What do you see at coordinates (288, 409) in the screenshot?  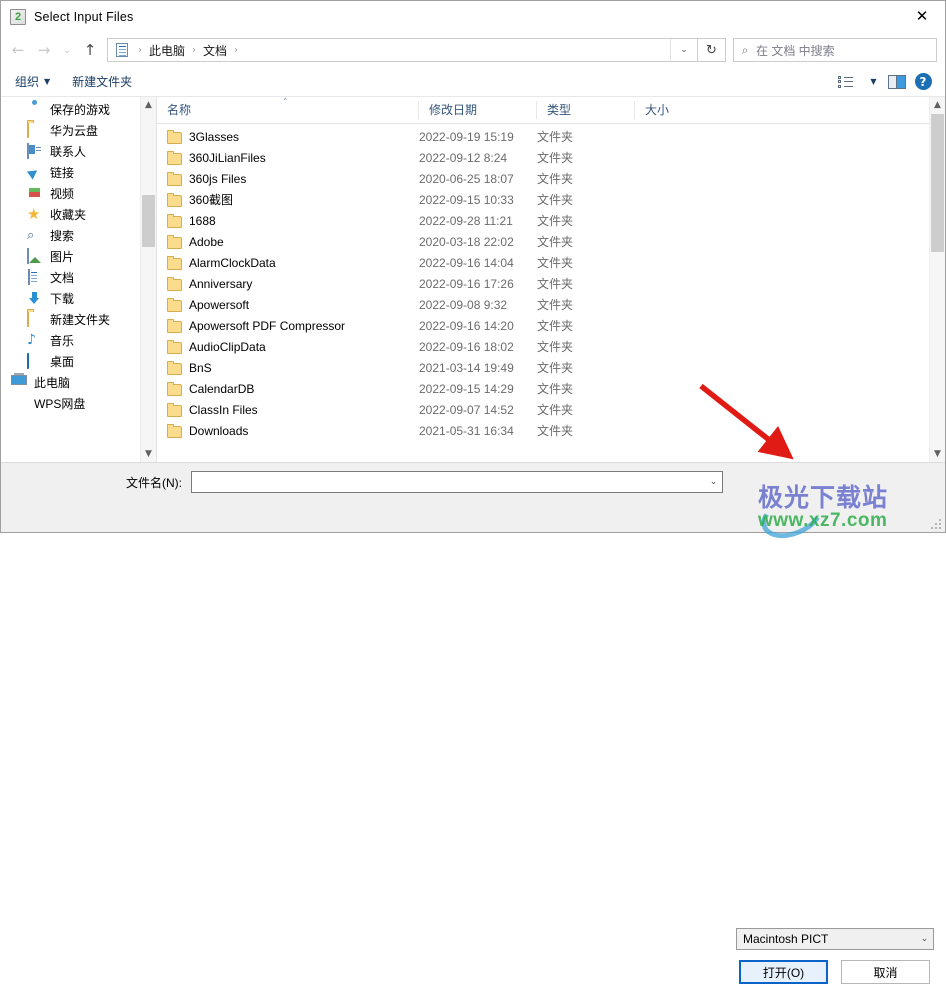 I see `file-name-cell: ClassIn Files` at bounding box center [288, 409].